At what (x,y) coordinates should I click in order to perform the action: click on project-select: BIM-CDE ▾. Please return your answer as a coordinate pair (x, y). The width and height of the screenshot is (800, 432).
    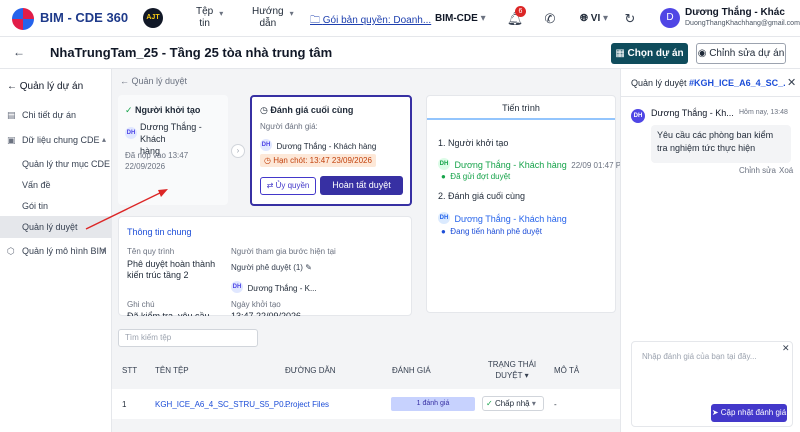
    Looking at the image, I should click on (460, 18).